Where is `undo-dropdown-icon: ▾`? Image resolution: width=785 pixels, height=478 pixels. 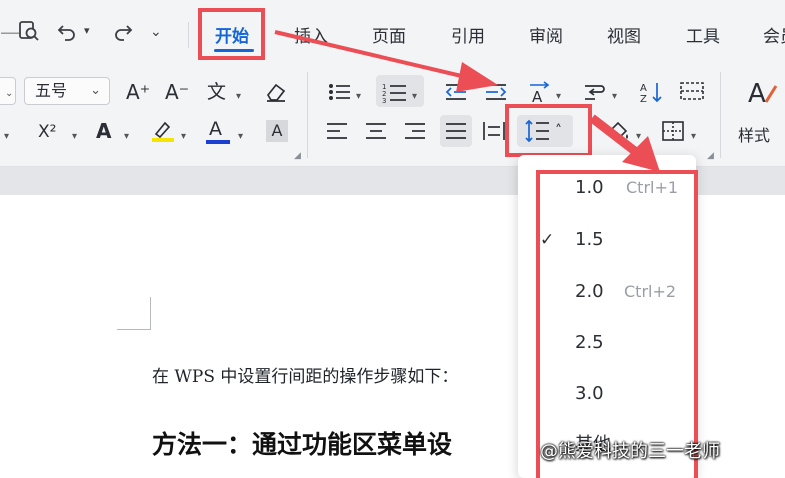 undo-dropdown-icon: ▾ is located at coordinates (87, 30).